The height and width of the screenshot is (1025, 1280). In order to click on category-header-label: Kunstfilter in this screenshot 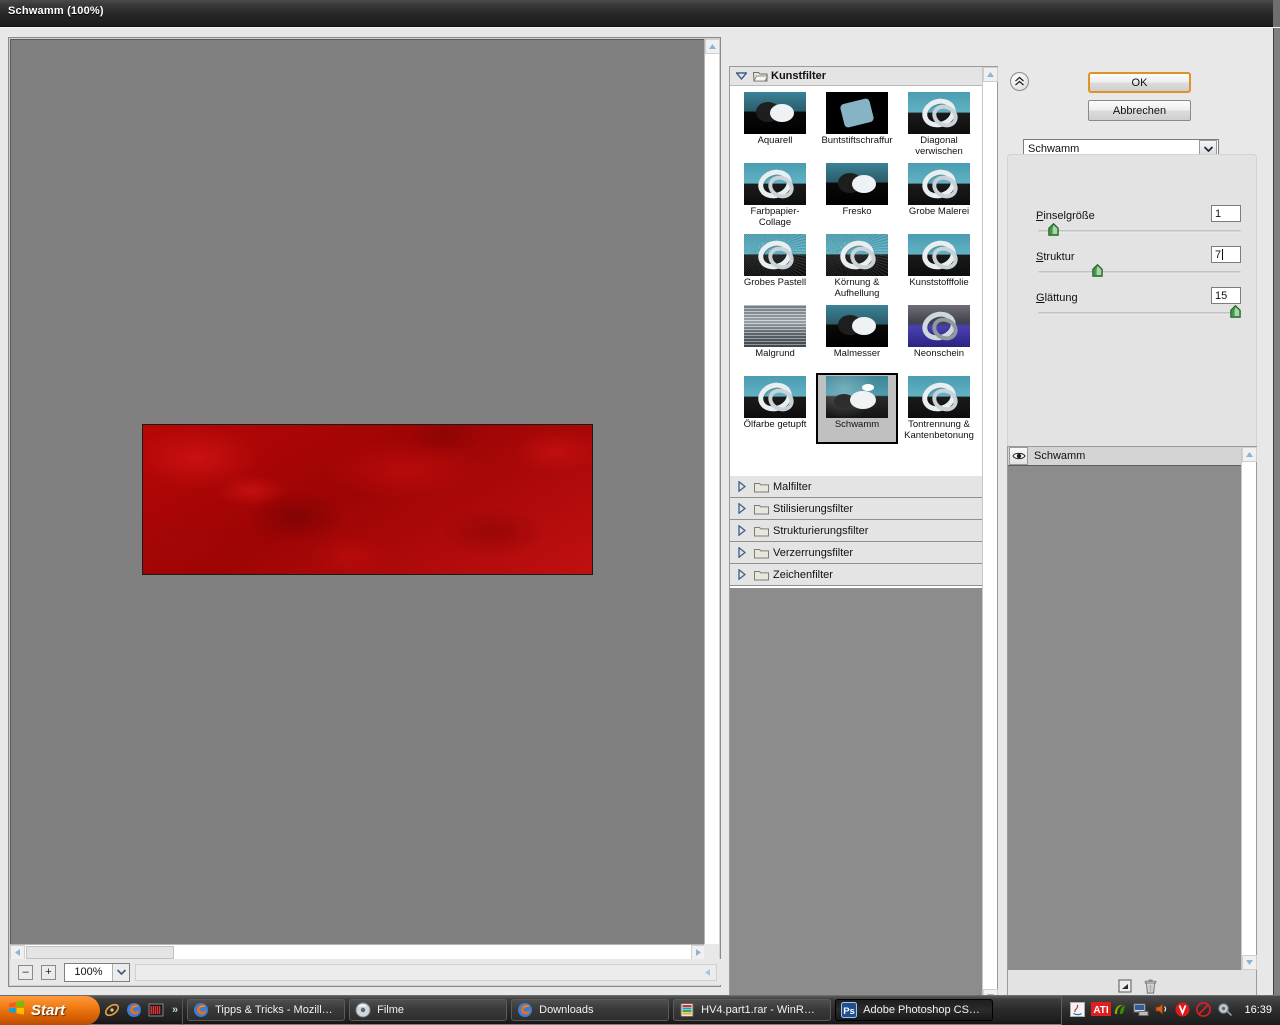, I will do `click(798, 76)`.